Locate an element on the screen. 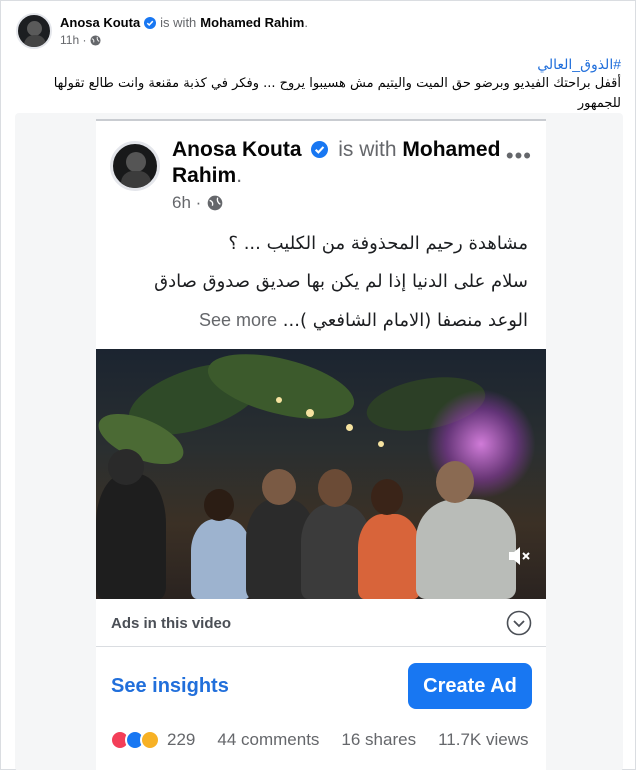 The image size is (636, 770). ads-label: Ads in this video is located at coordinates (171, 623).